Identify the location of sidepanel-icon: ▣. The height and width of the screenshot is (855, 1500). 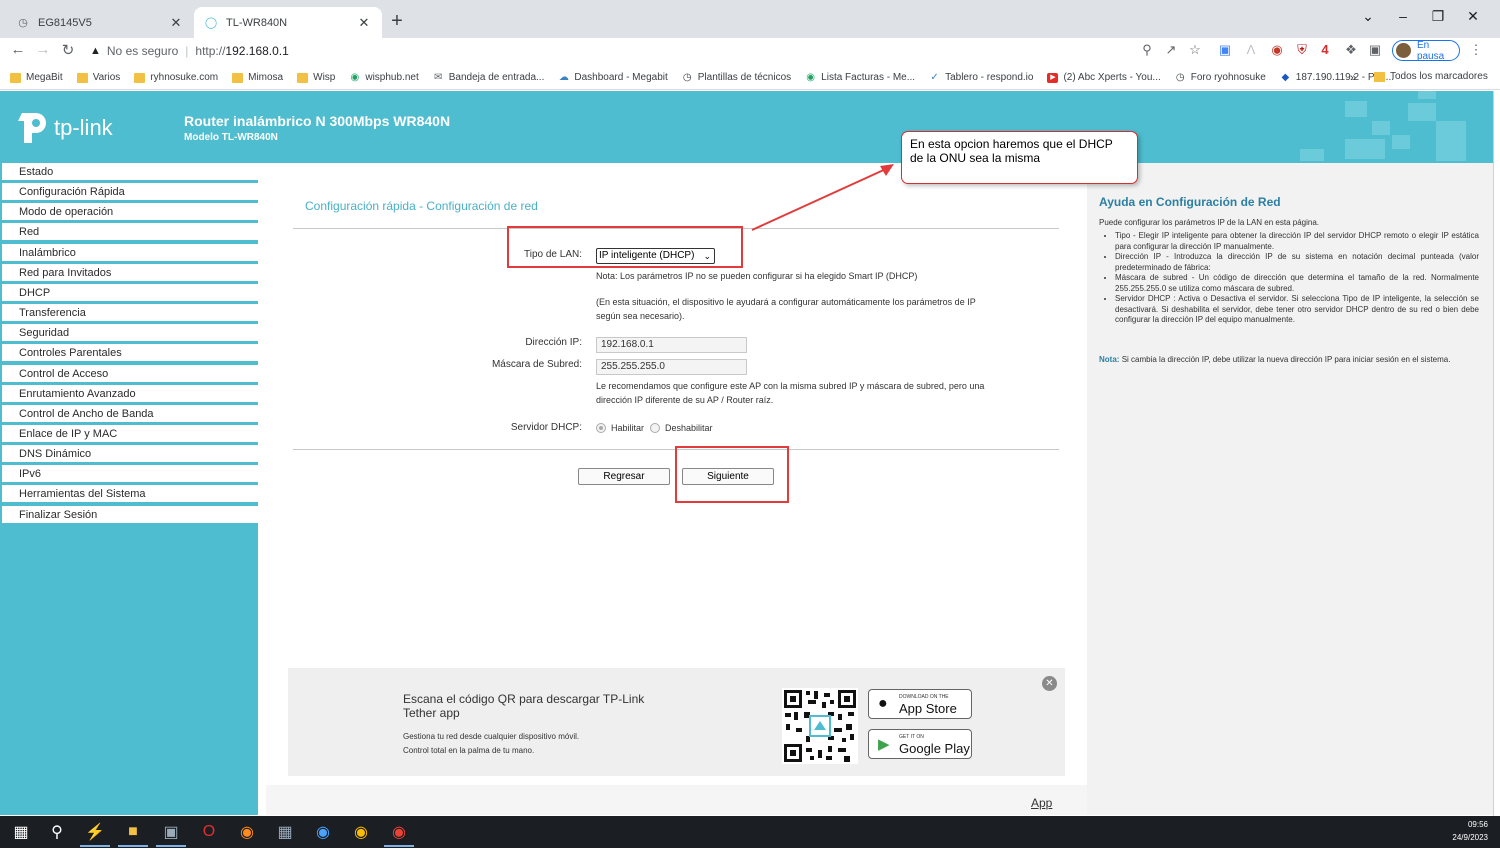
(1375, 50).